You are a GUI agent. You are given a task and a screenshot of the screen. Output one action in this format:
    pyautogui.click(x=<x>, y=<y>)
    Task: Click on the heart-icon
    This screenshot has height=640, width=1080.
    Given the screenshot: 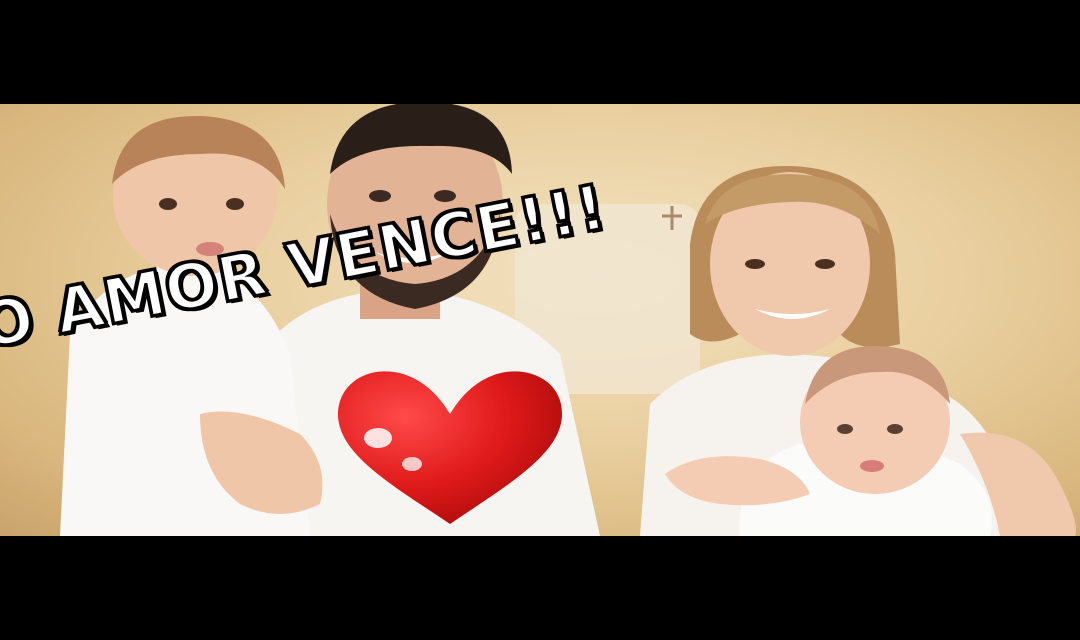 What is the action you would take?
    pyautogui.click(x=449, y=447)
    